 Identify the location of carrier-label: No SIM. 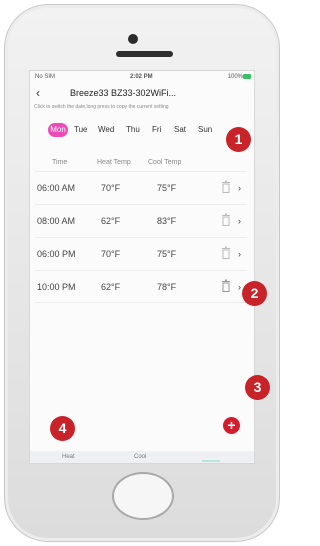
(45, 77).